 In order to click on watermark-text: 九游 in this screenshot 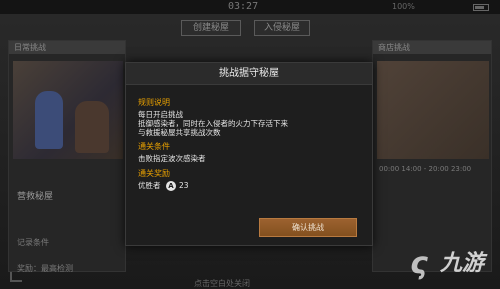, I will do `click(462, 263)`.